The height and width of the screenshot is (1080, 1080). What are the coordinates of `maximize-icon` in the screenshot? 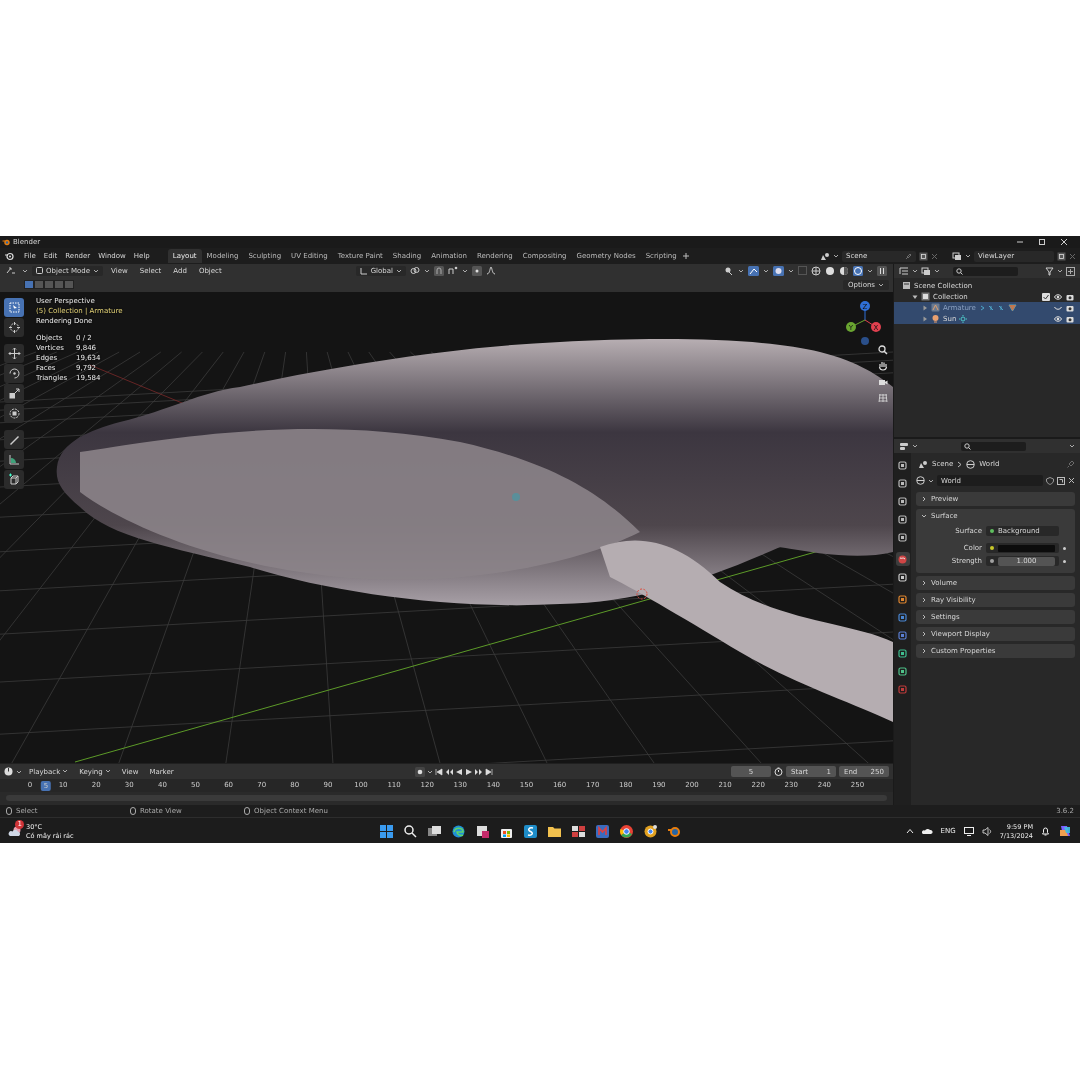 It's located at (1042, 242).